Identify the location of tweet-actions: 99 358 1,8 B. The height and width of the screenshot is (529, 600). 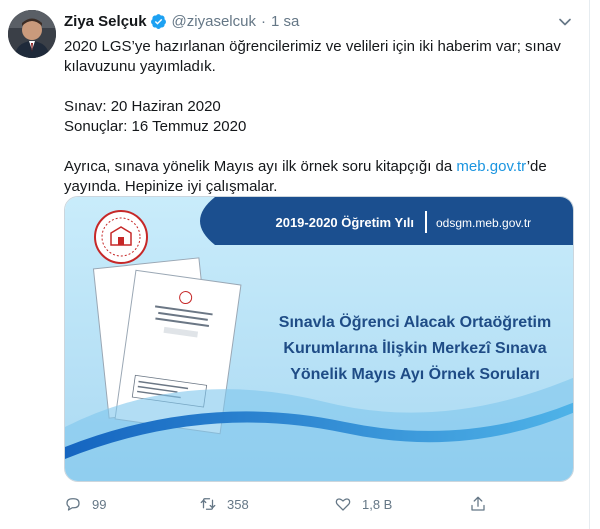
(294, 504).